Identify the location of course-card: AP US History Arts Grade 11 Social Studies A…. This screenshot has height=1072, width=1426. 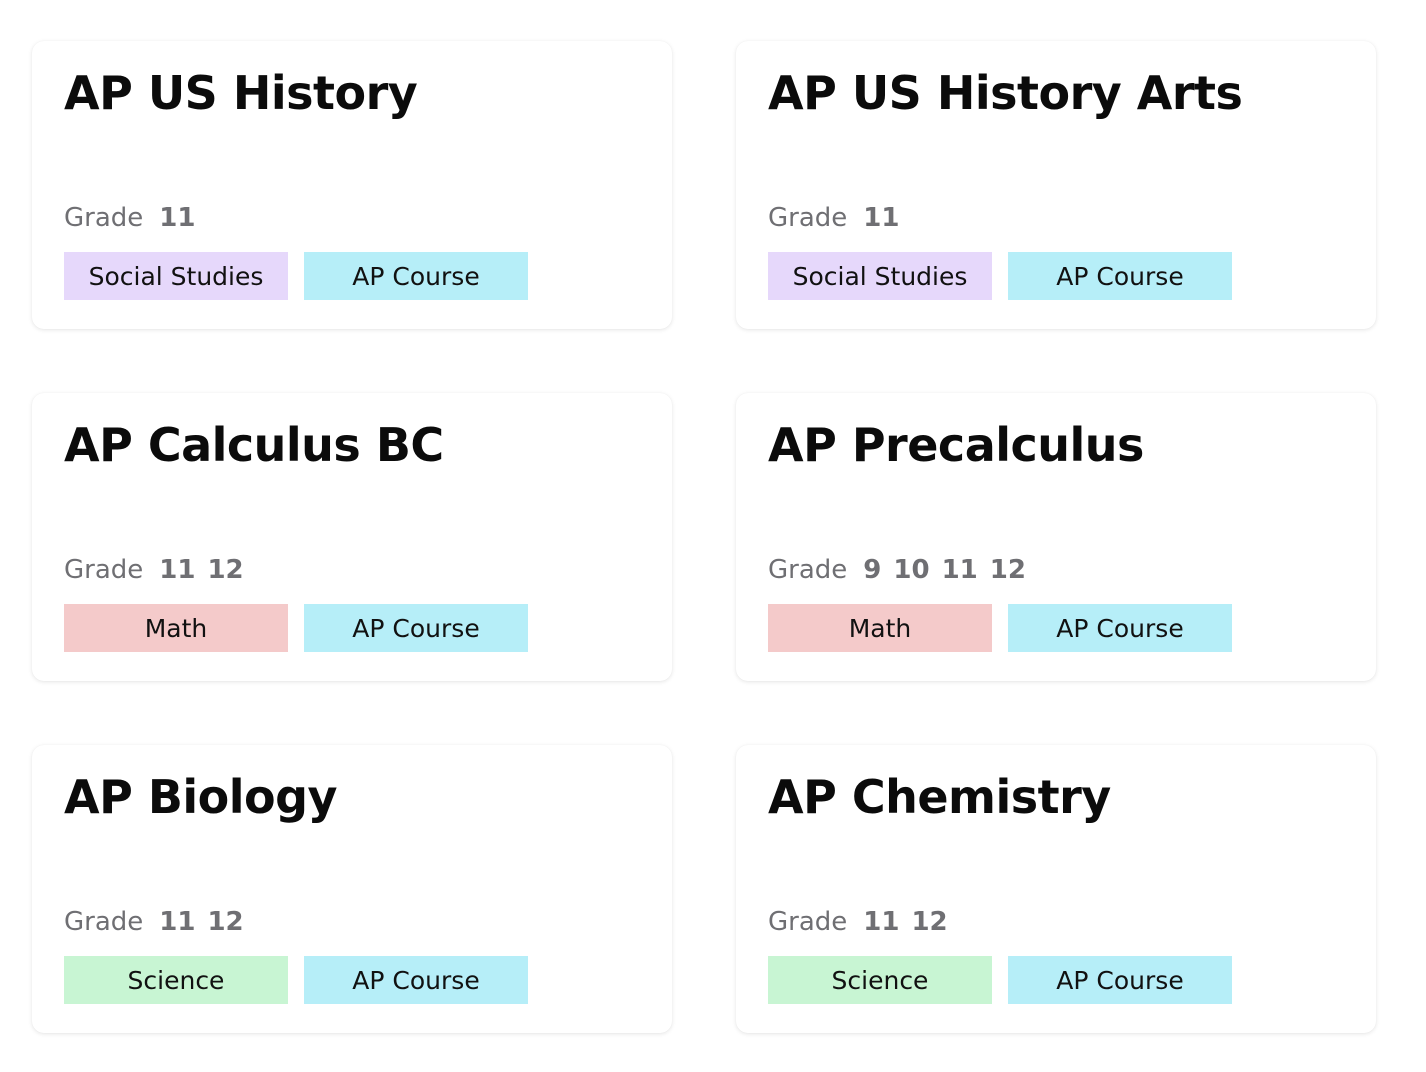
(1056, 185).